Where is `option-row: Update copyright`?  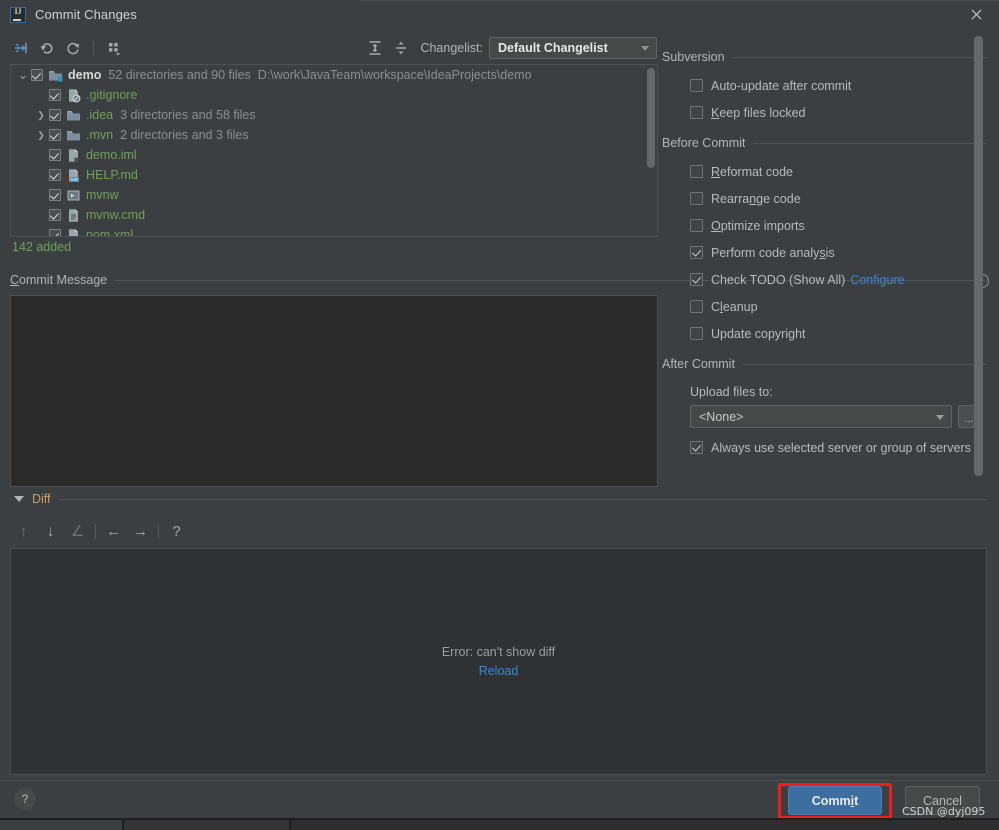 option-row: Update copyright is located at coordinates (824, 333).